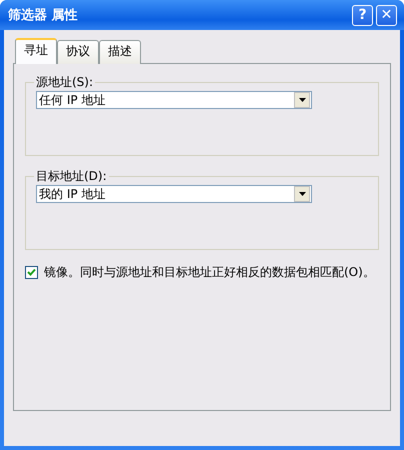 The height and width of the screenshot is (450, 404). Describe the element at coordinates (209, 272) in the screenshot. I see `checkbox-label: 镜像。同时与源地址和目标地址正好相反的数据包相匹配(O)。` at that location.